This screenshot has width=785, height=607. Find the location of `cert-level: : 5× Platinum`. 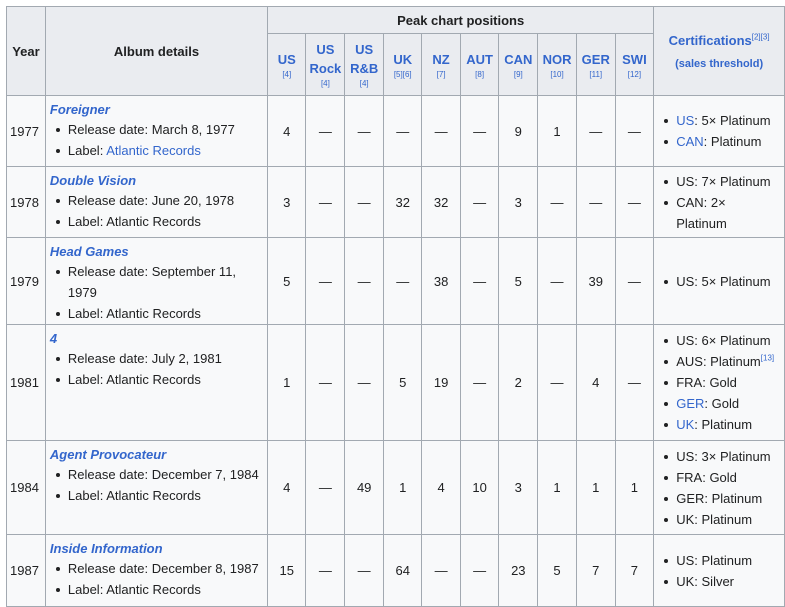

cert-level: : 5× Platinum is located at coordinates (732, 120).